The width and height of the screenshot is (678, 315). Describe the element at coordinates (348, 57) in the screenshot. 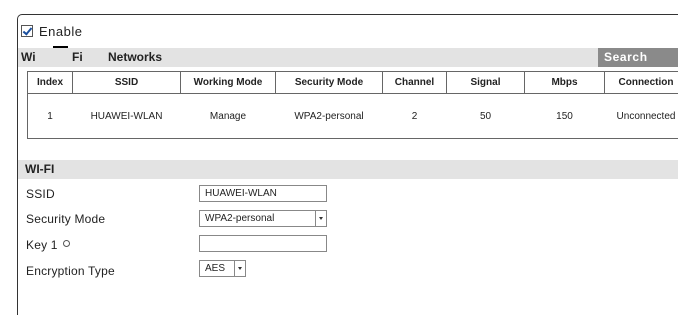

I see `networks-header-bar: Wi Fi Networks Search` at that location.